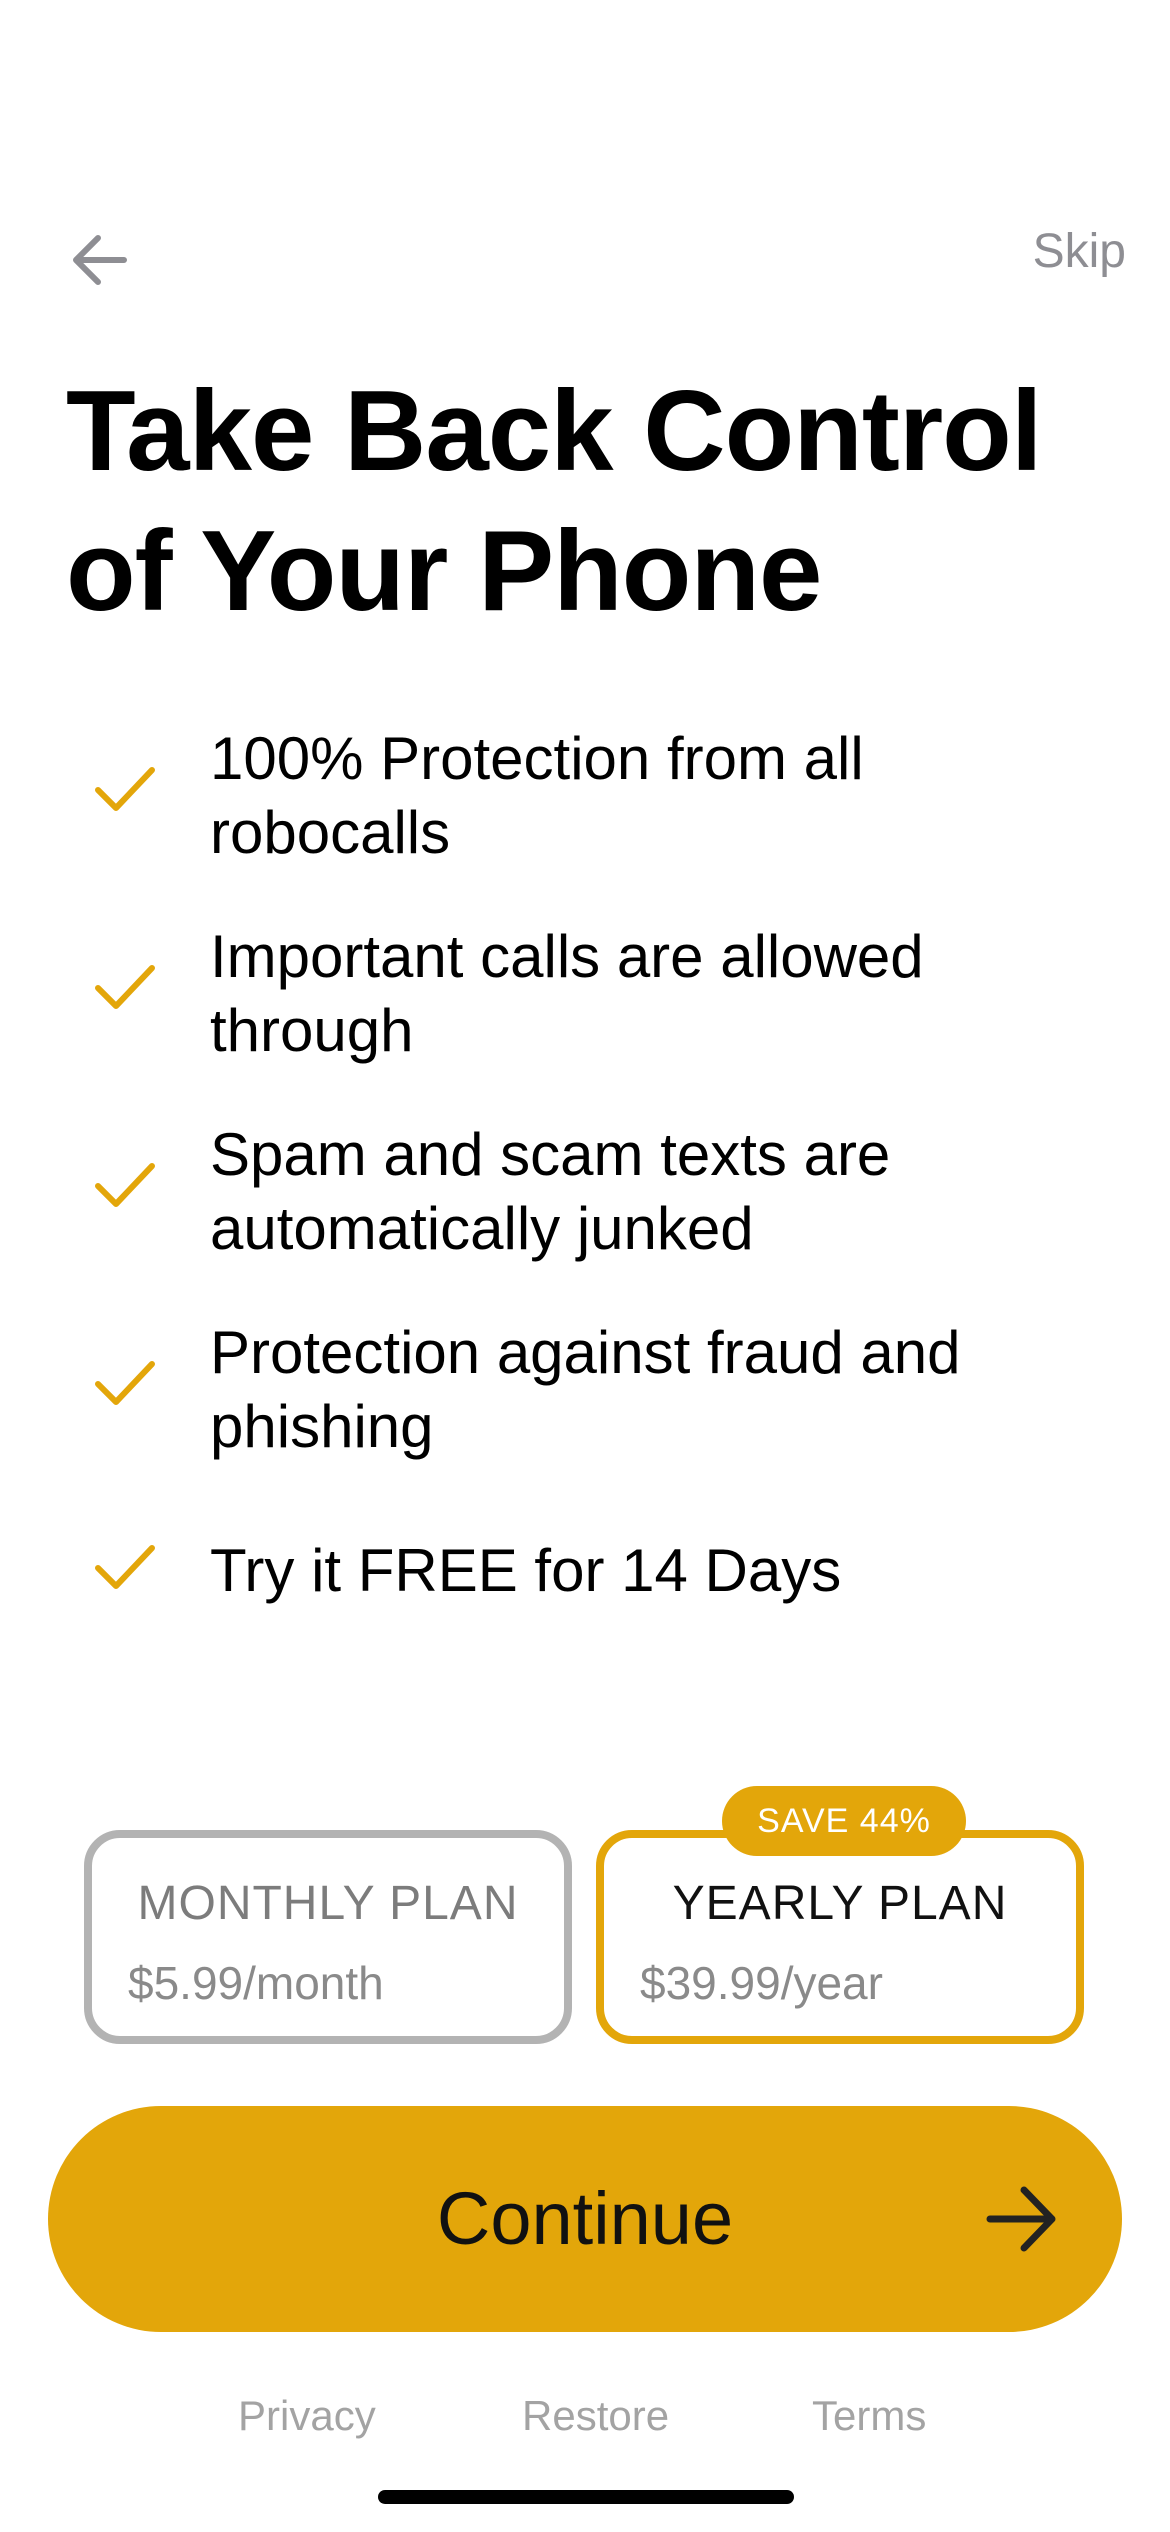 This screenshot has width=1170, height=2532. I want to click on home-indicator, so click(586, 2497).